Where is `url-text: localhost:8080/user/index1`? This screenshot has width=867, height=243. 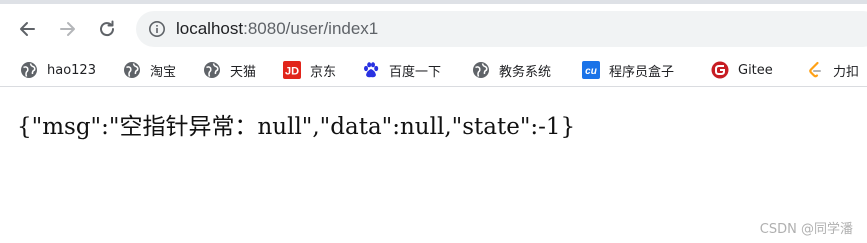
url-text: localhost:8080/user/index1 is located at coordinates (277, 29).